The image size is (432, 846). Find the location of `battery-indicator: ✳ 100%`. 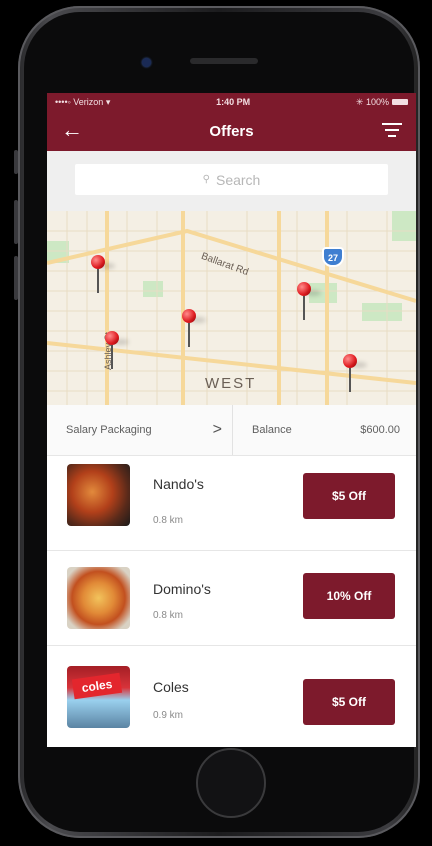

battery-indicator: ✳ 100% is located at coordinates (382, 102).